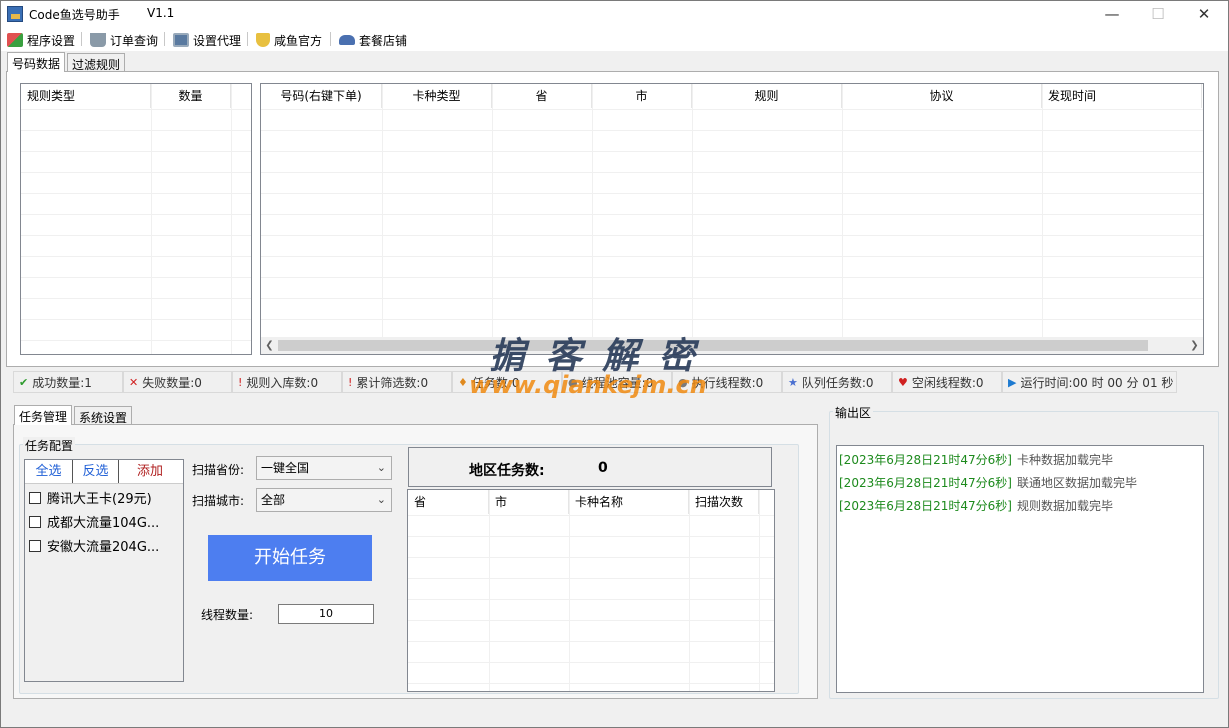 This screenshot has height=728, width=1229. What do you see at coordinates (324, 468) in the screenshot?
I see `province-select: 一键全国 ⌄` at bounding box center [324, 468].